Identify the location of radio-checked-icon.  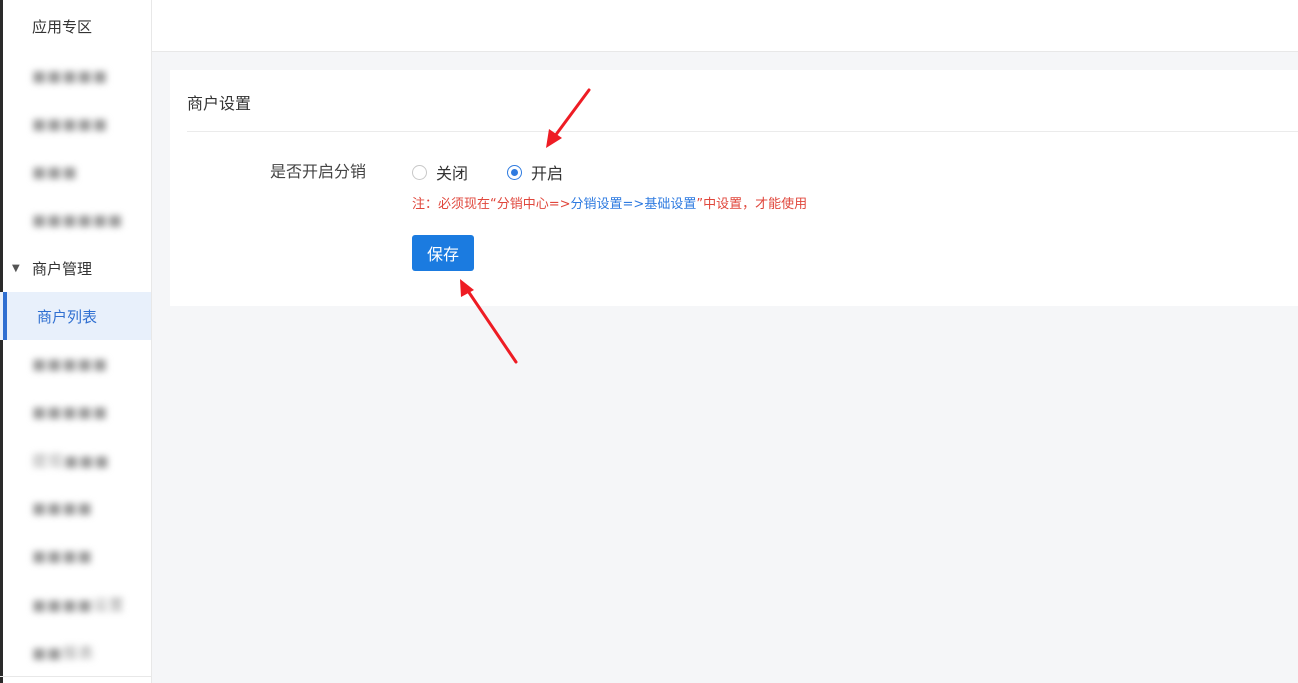
(515, 172).